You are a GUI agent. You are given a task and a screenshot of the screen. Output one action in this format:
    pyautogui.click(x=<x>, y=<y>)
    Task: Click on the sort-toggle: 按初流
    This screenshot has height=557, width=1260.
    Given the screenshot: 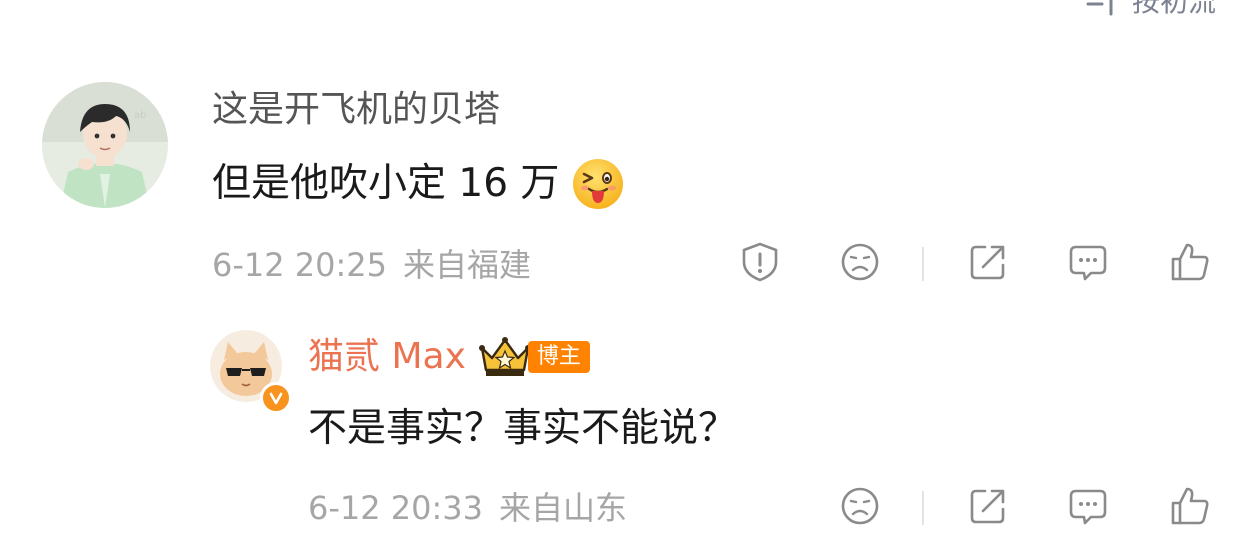 What is the action you would take?
    pyautogui.click(x=1150, y=10)
    